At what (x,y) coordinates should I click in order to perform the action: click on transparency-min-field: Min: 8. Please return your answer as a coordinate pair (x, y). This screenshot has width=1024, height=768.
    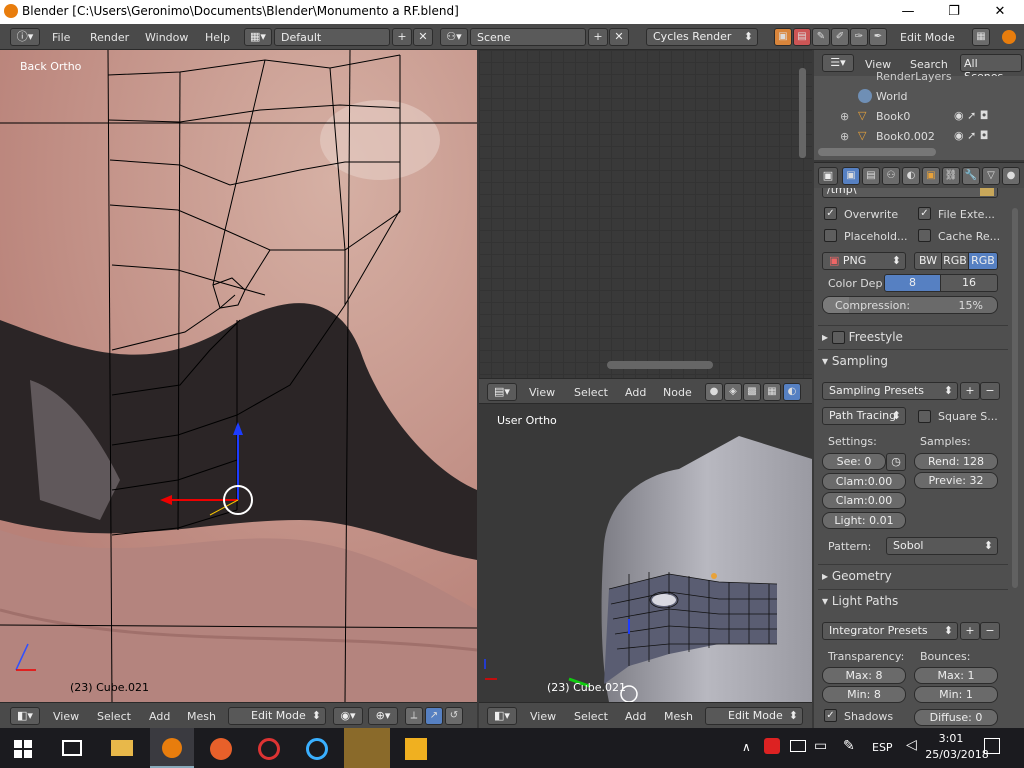
    Looking at the image, I should click on (864, 694).